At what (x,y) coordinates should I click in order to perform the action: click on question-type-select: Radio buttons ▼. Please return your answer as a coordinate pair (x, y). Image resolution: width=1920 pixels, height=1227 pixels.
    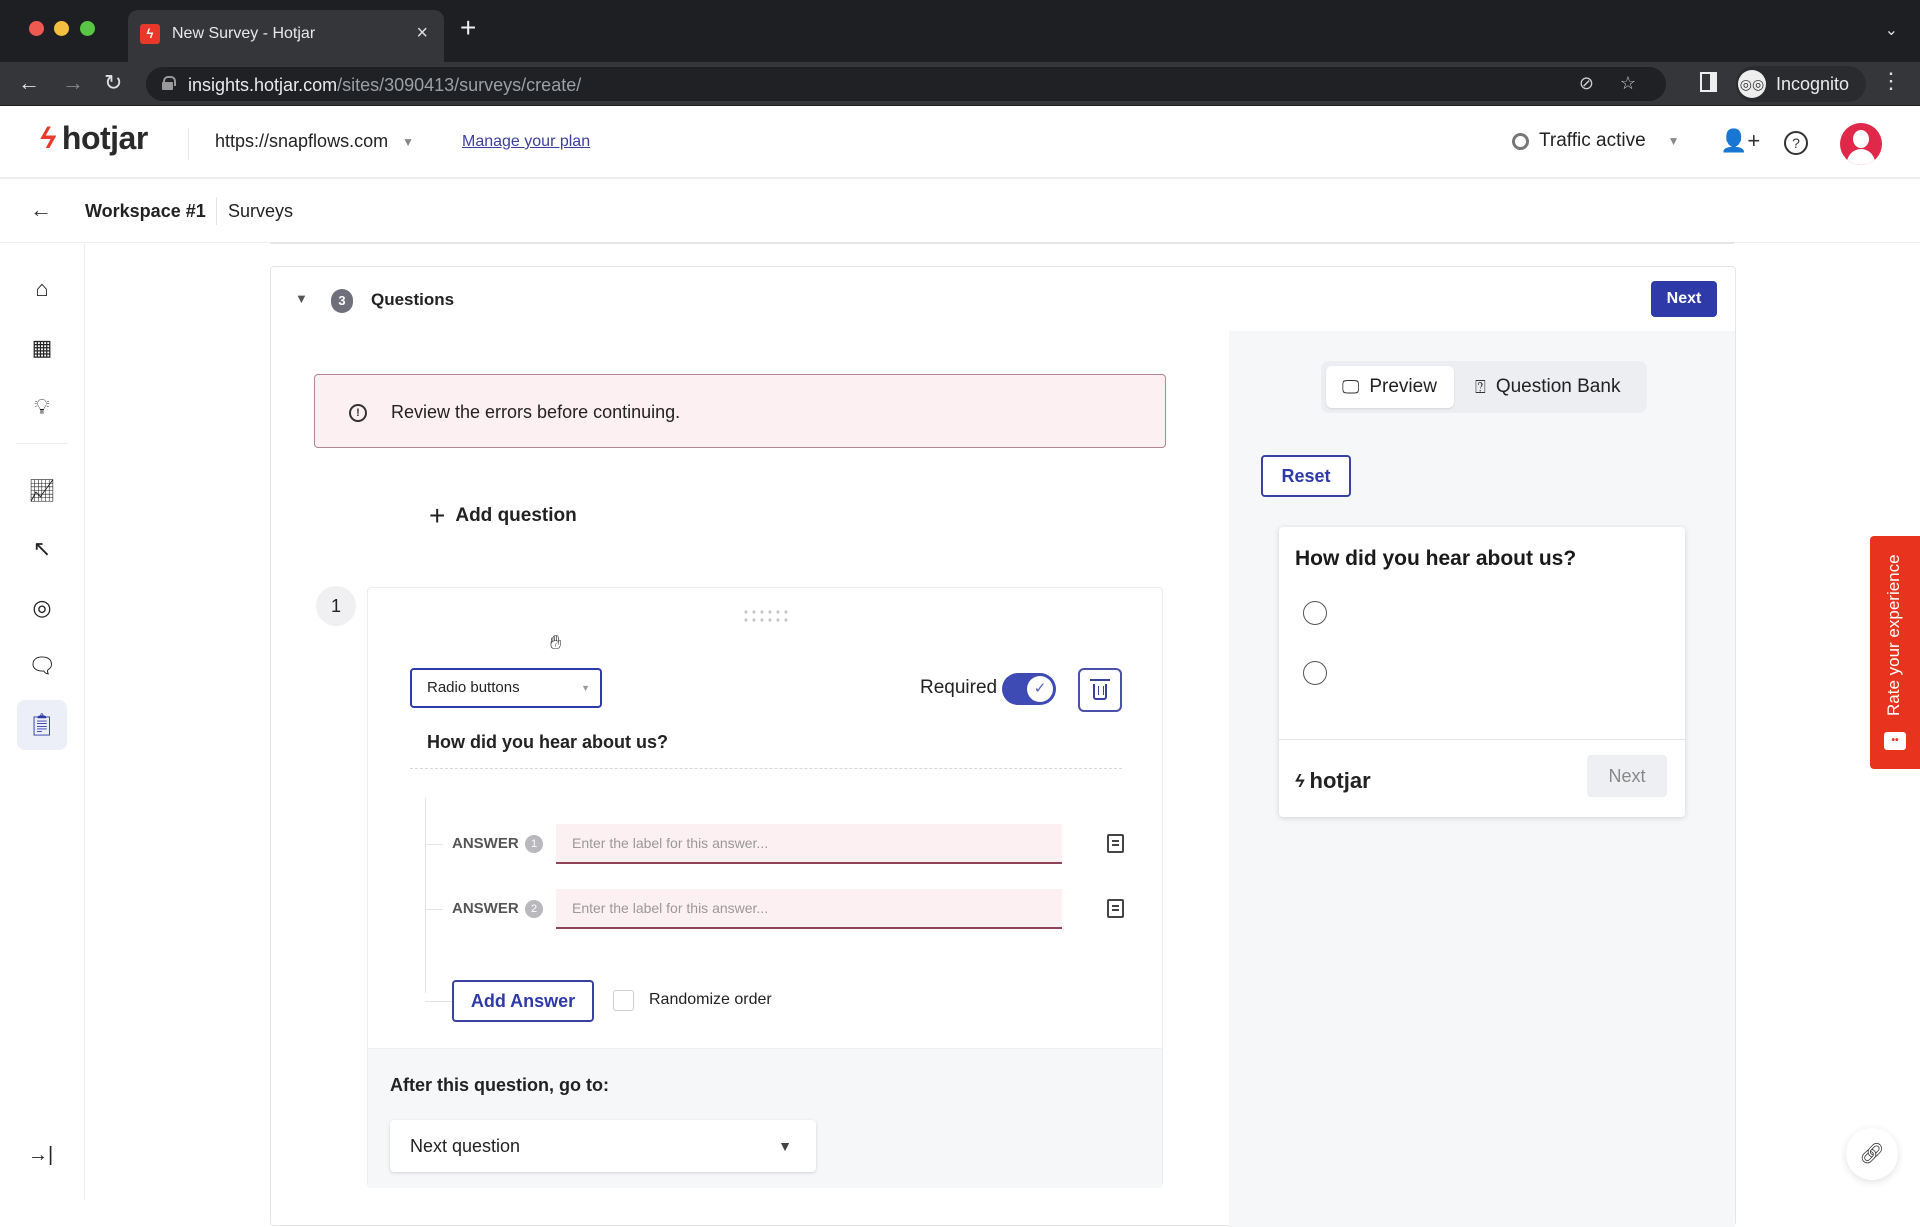
    Looking at the image, I should click on (506, 688).